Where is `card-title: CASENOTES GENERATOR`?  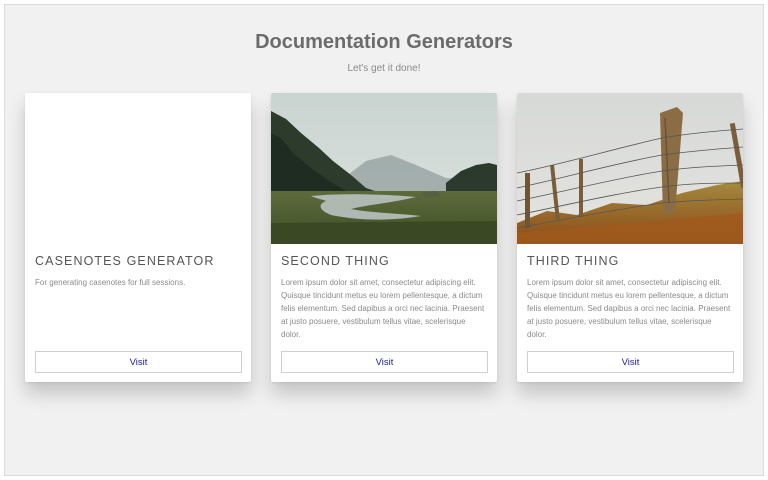 card-title: CASENOTES GENERATOR is located at coordinates (125, 261).